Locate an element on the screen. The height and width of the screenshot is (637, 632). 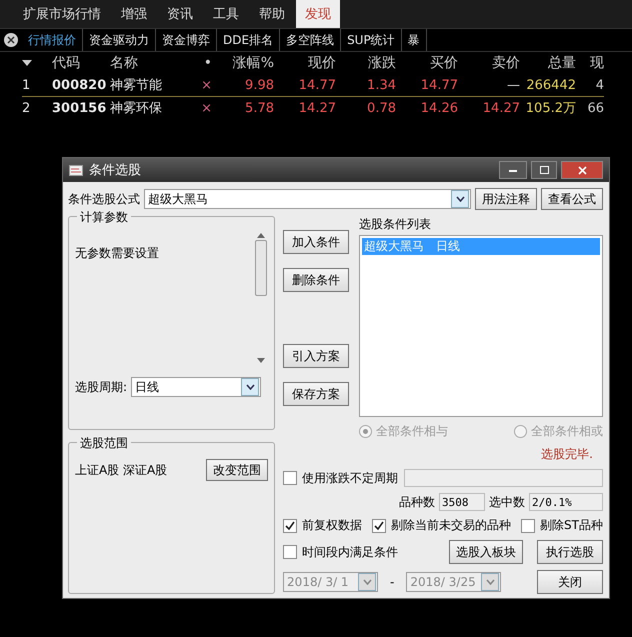
column-header: 买价 is located at coordinates (427, 63).